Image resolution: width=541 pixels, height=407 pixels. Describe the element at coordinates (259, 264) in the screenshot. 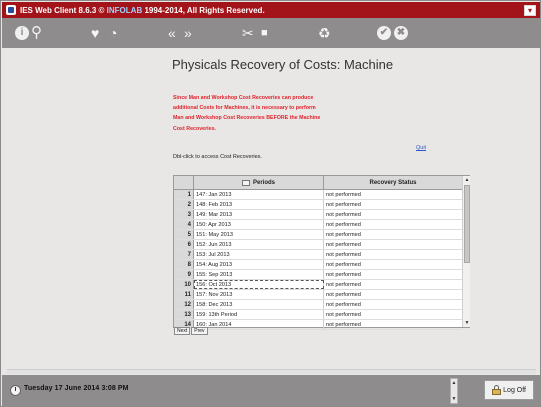

I see `period-cell: 154: Aug 2013` at that location.